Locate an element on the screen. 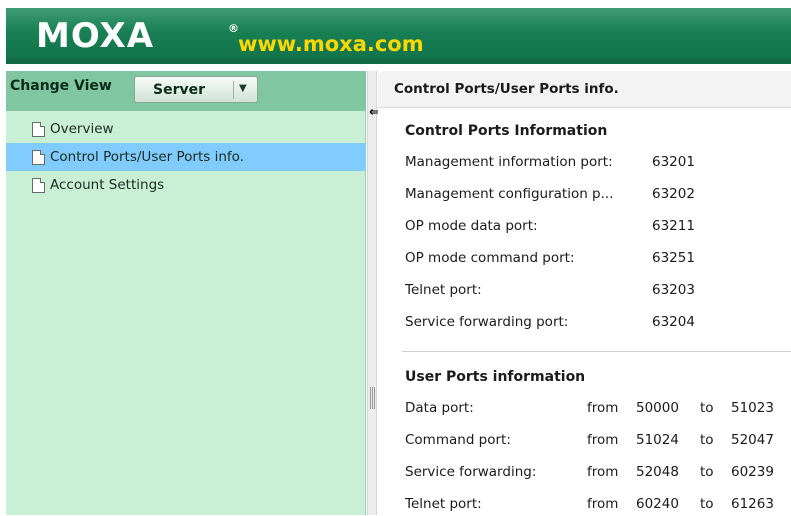 The width and height of the screenshot is (791, 516). port-value: 63202 is located at coordinates (673, 194).